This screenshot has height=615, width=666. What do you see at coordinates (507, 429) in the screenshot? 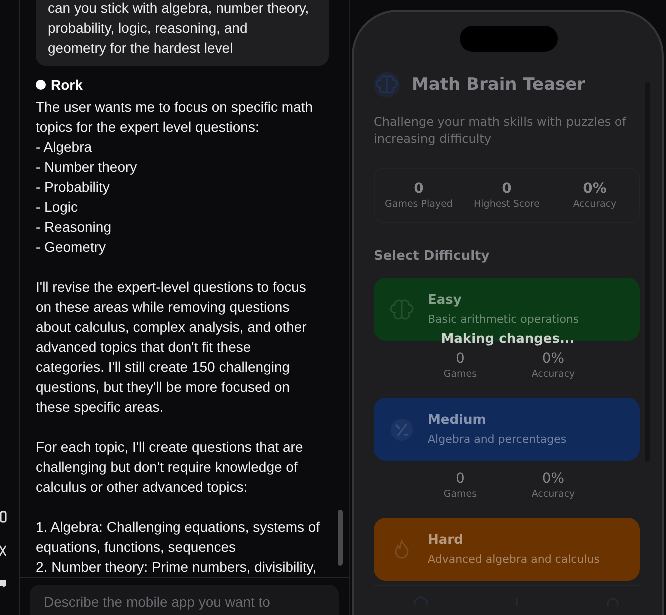
I see `difficulty-card: Medium Algebra and percentages` at bounding box center [507, 429].